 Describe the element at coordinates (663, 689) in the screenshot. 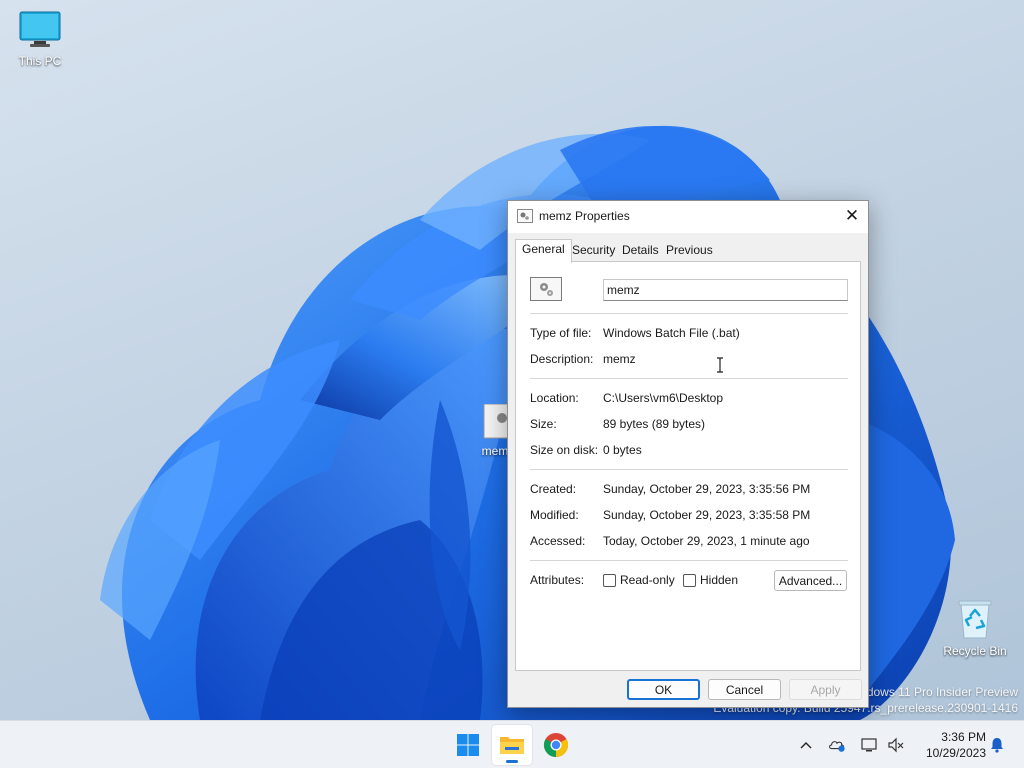

I see `ok-button: OK` at that location.